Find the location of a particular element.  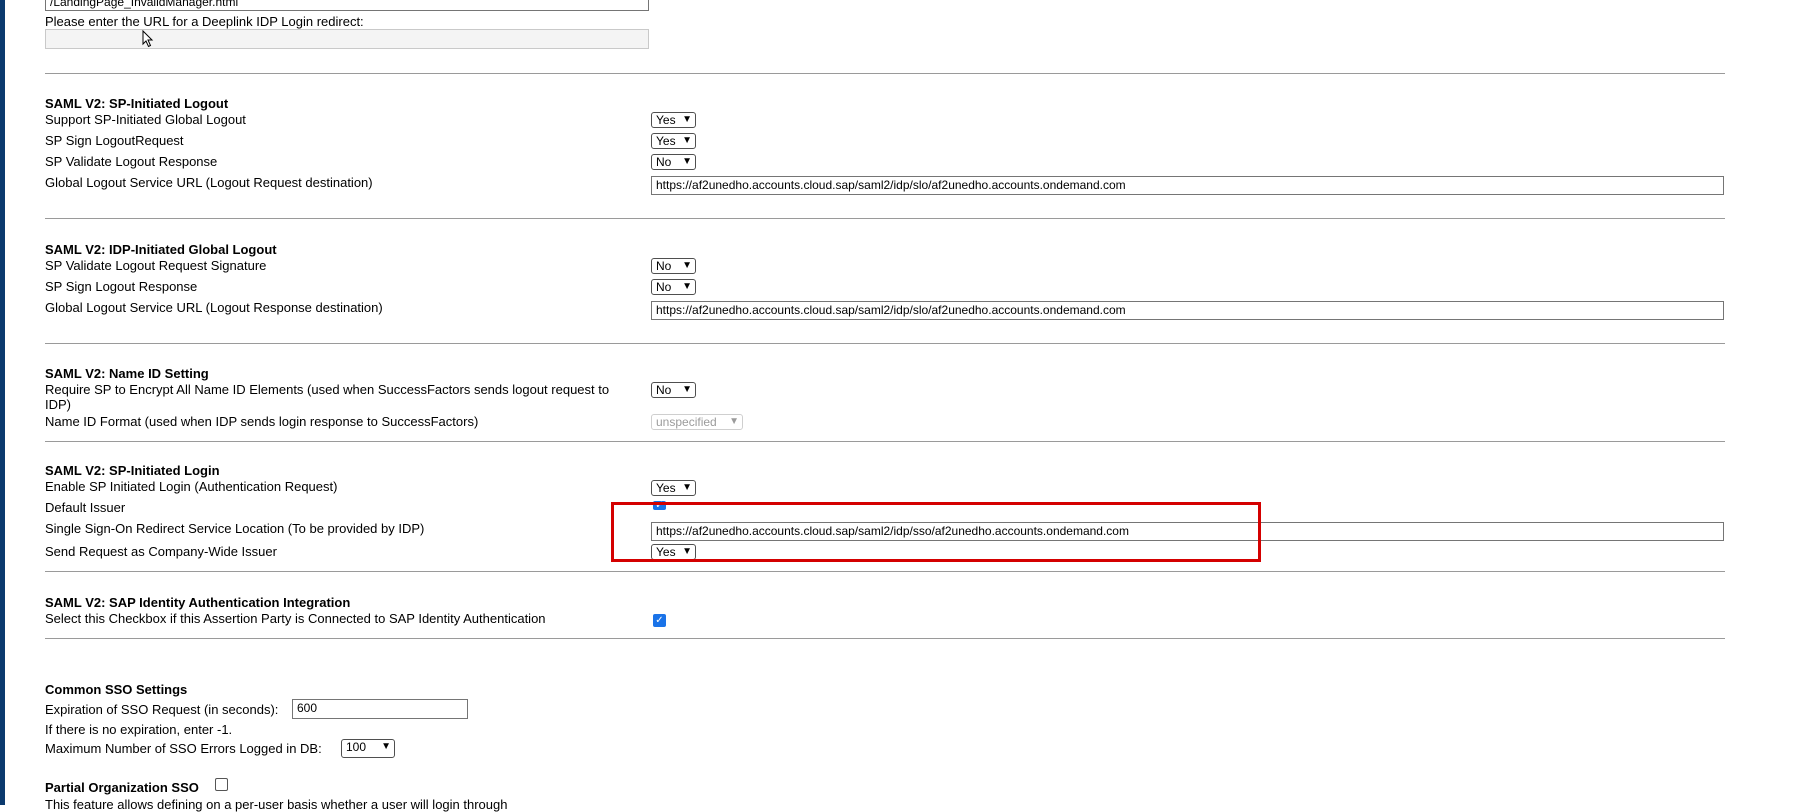

sp-sign-logout-request-select: Yes ▼ is located at coordinates (673, 141).